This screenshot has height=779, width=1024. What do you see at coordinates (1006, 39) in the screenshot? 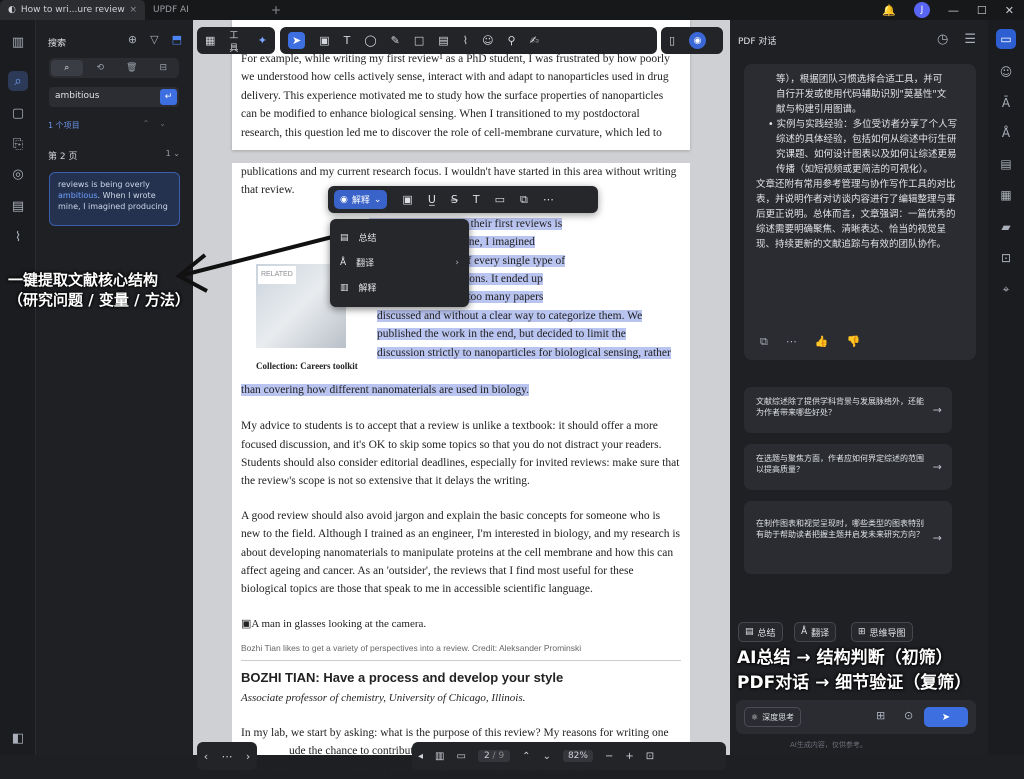
I see `chat-icon: ▭` at bounding box center [1006, 39].